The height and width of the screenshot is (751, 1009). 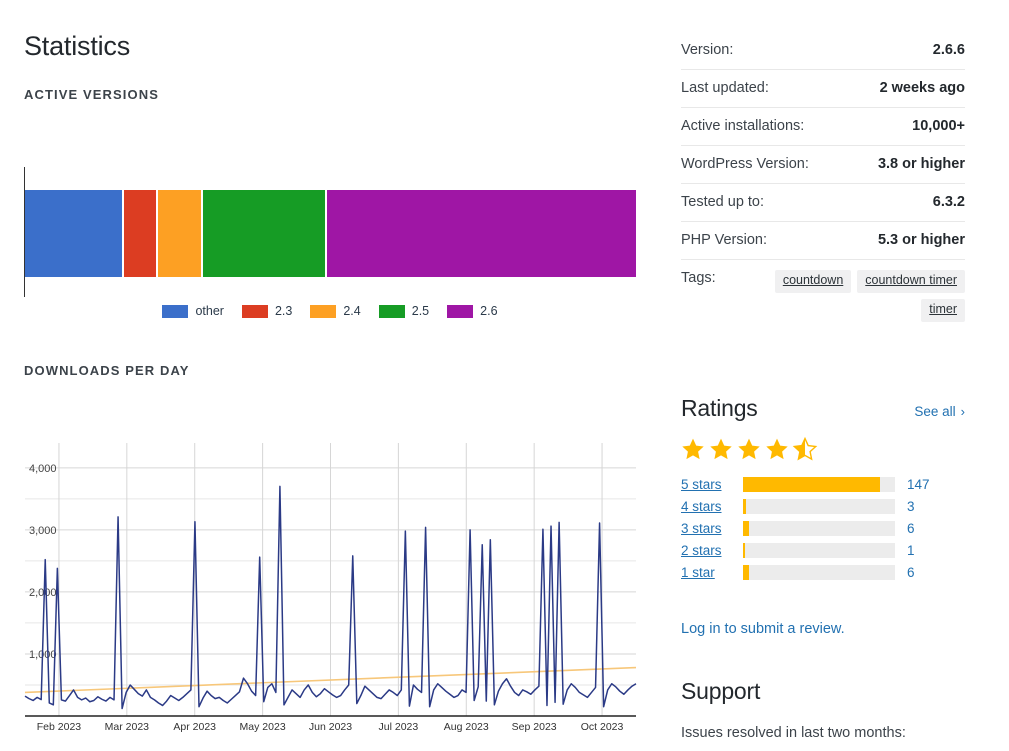 I want to click on y-axis-tick-label: 3,000, so click(x=43, y=531).